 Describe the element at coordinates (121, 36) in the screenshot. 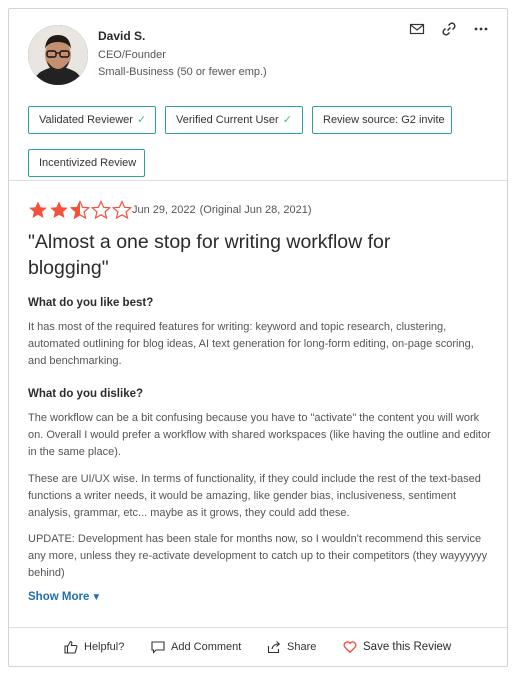

I see `reviewer-name: David S.` at that location.